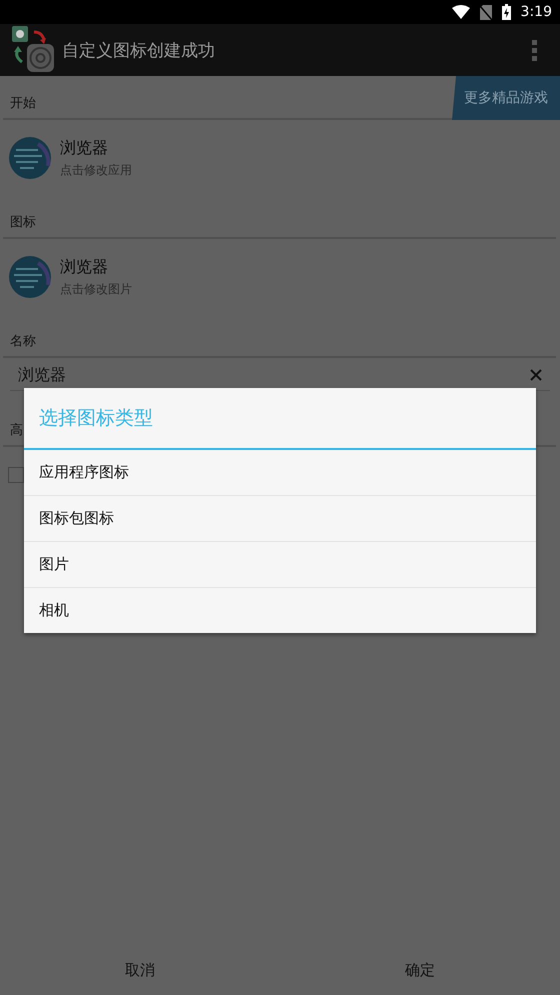 The image size is (560, 995). I want to click on checkbox, so click(16, 475).